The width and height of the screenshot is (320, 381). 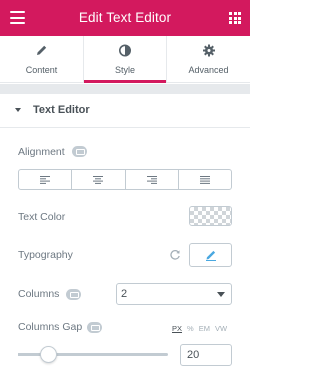 I want to click on section-header-text-editor: Text Editor, so click(x=125, y=111).